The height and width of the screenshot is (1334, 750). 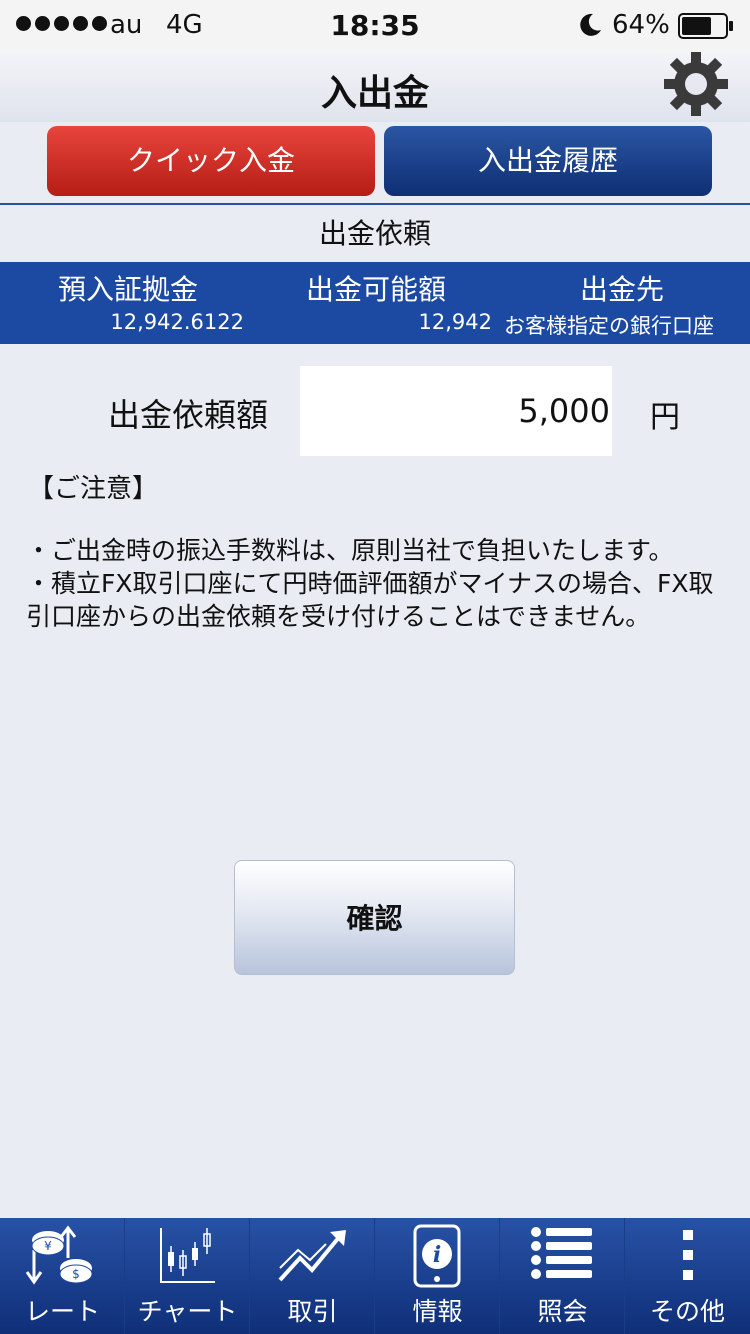 What do you see at coordinates (59, 1255) in the screenshot?
I see `rate-icon: ¥ $` at bounding box center [59, 1255].